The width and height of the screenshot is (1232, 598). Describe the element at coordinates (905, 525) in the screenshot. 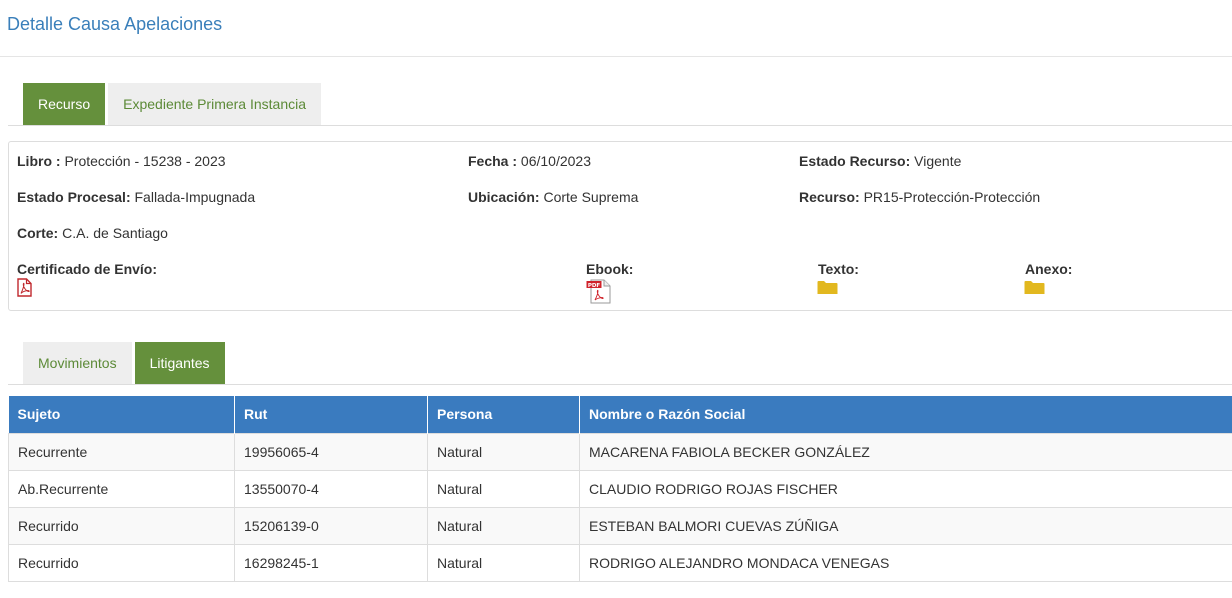

I see `cell-nombre: ESTEBAN BALMORI CUEVAS ZÚÑIGA` at that location.